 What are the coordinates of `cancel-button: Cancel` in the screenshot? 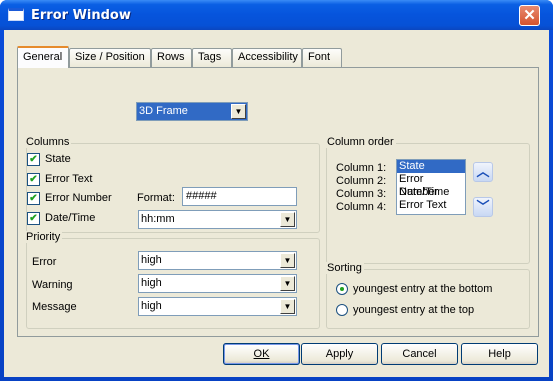 It's located at (419, 354).